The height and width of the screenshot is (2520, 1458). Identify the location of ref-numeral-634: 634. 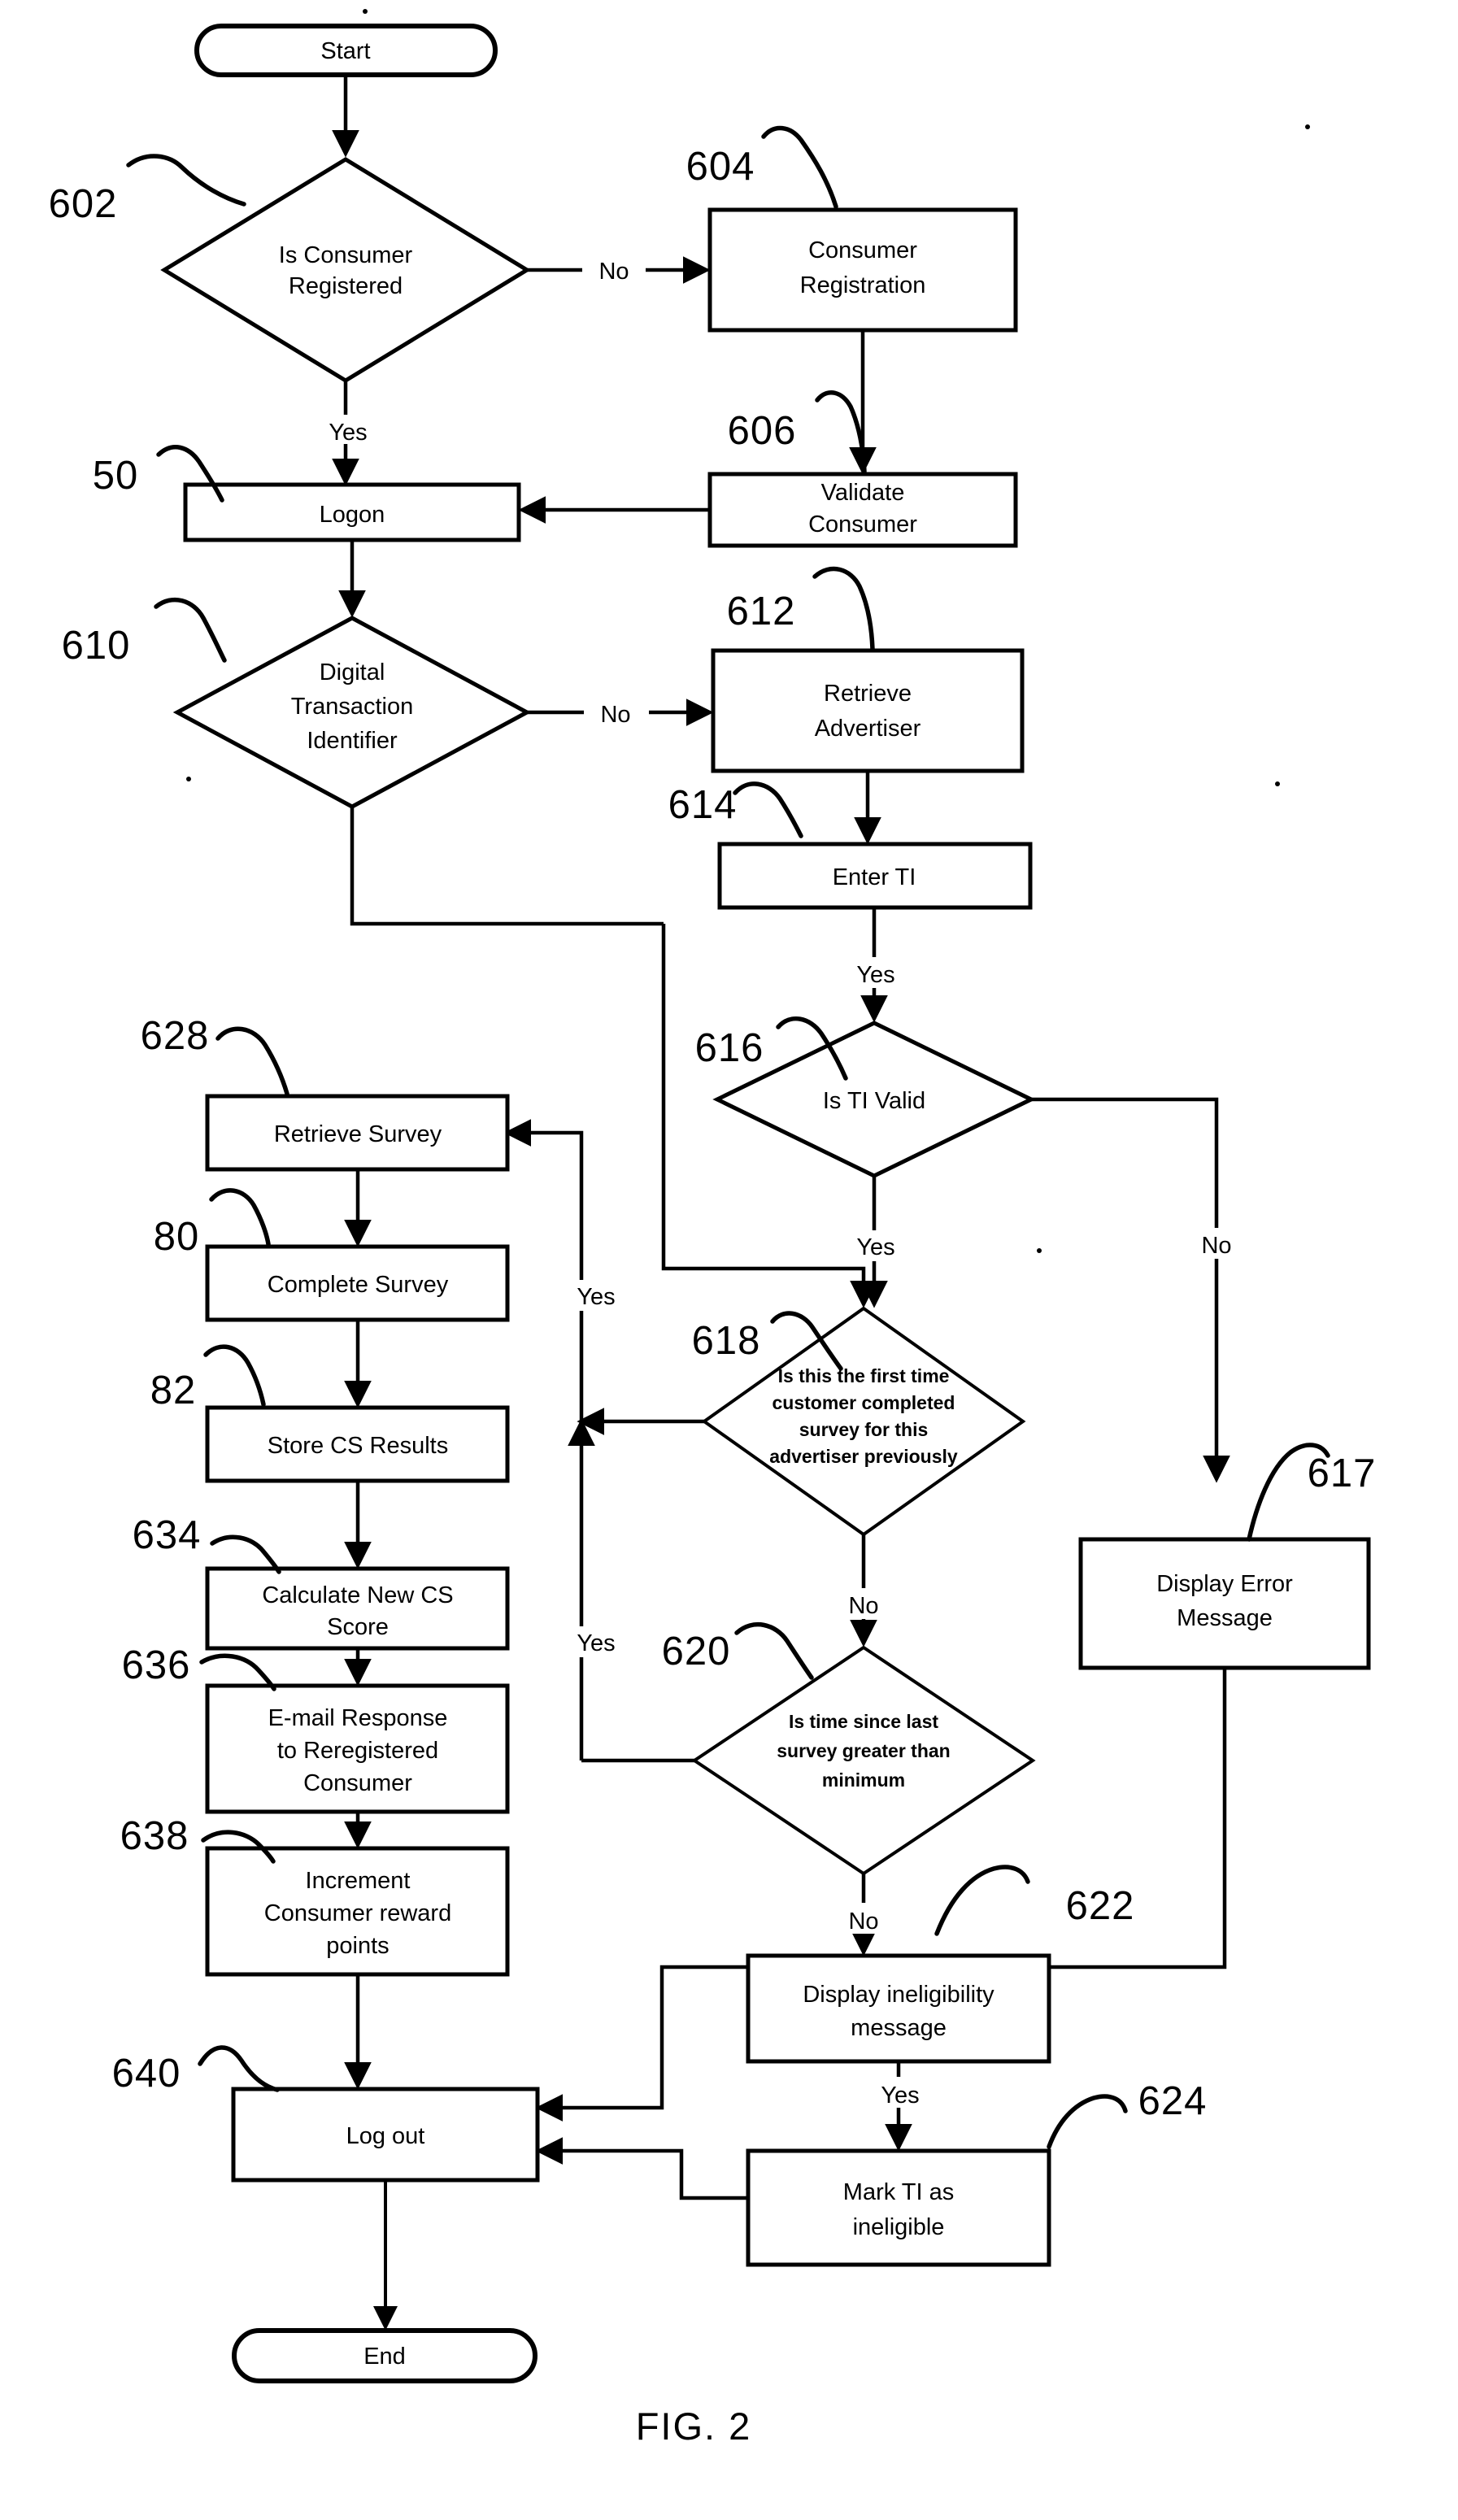
(167, 1535).